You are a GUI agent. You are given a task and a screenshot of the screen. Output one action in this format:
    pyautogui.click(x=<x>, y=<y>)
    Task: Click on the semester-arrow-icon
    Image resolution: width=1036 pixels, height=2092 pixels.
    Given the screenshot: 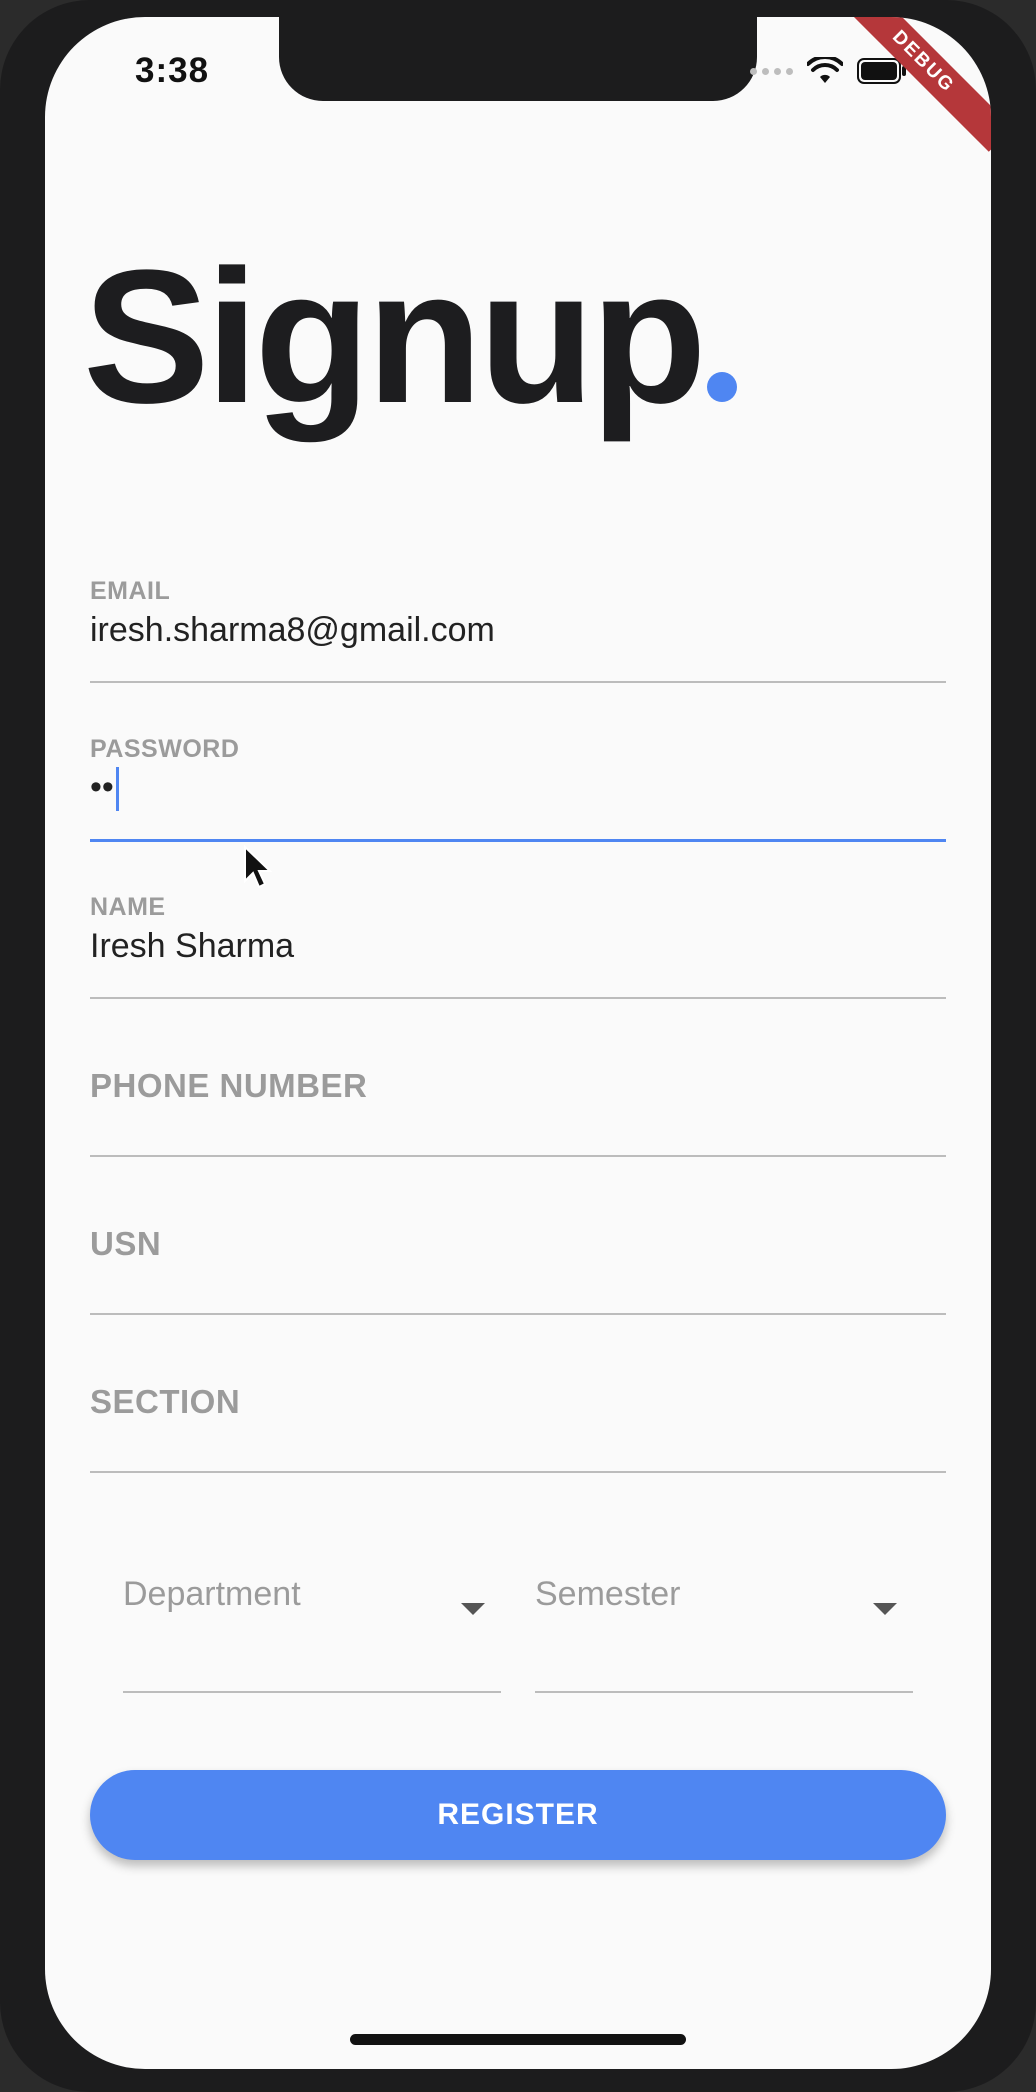 What is the action you would take?
    pyautogui.click(x=885, y=1609)
    